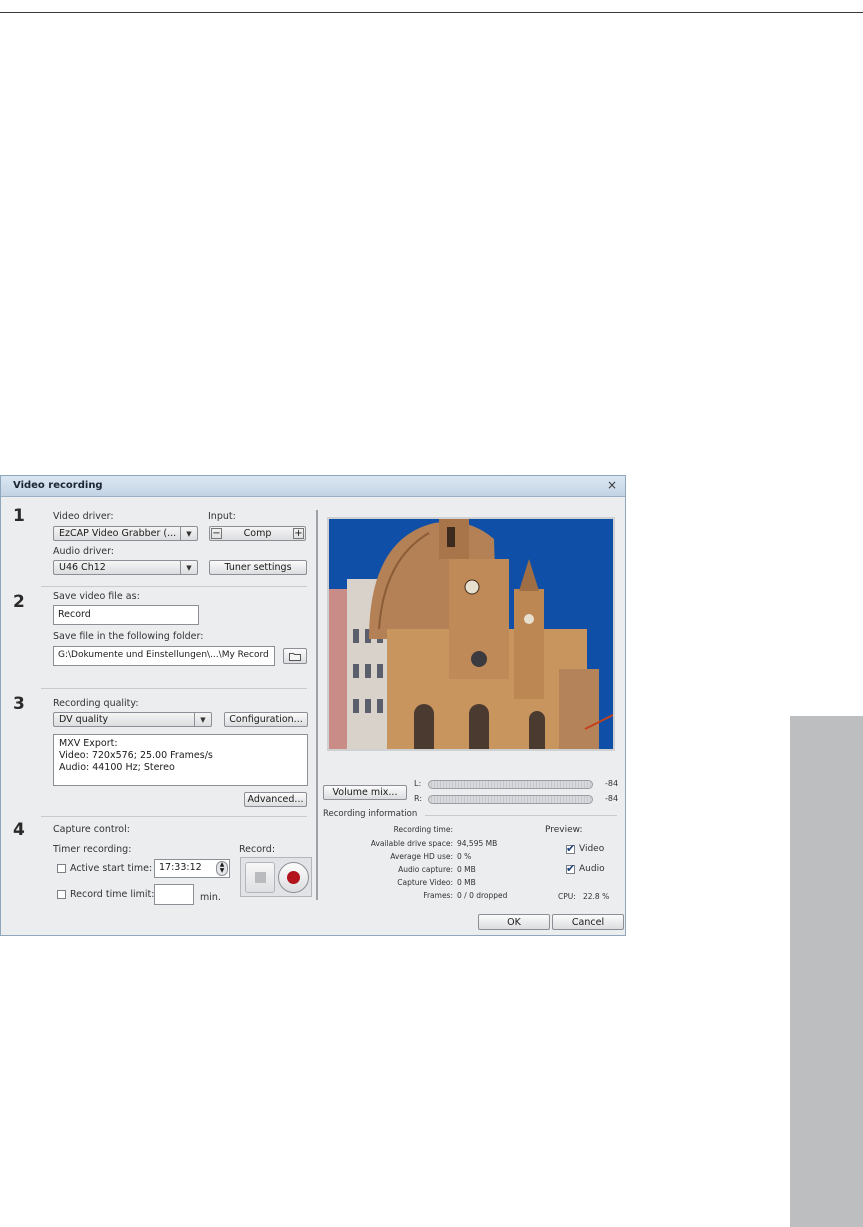  Describe the element at coordinates (317, 705) in the screenshot. I see `panel-divider` at that location.